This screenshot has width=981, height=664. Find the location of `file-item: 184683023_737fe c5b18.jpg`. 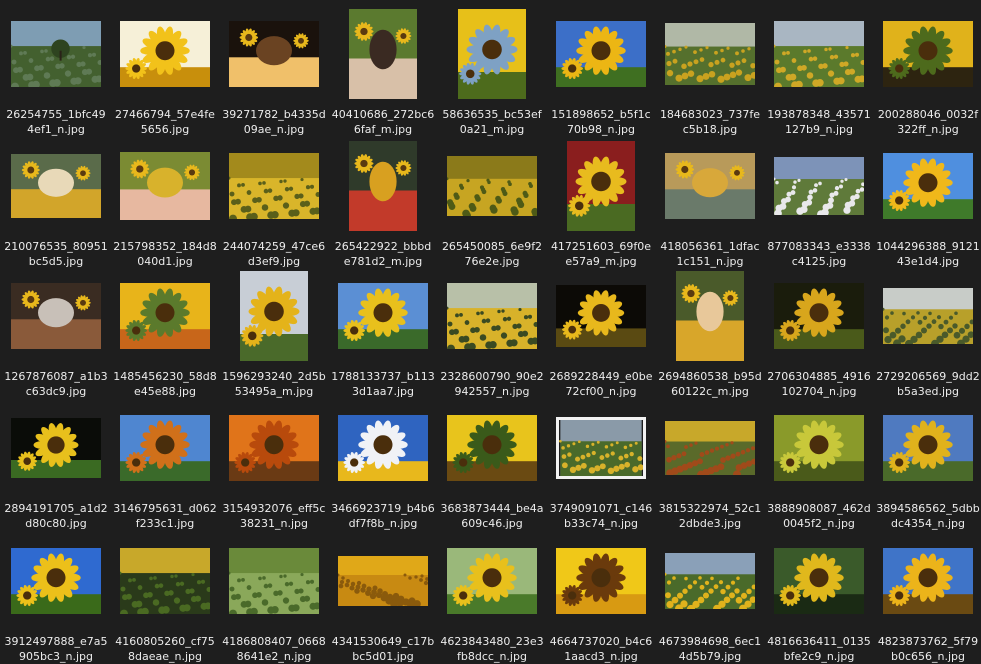

file-item: 184683023_737fe c5b18.jpg is located at coordinates (710, 70).